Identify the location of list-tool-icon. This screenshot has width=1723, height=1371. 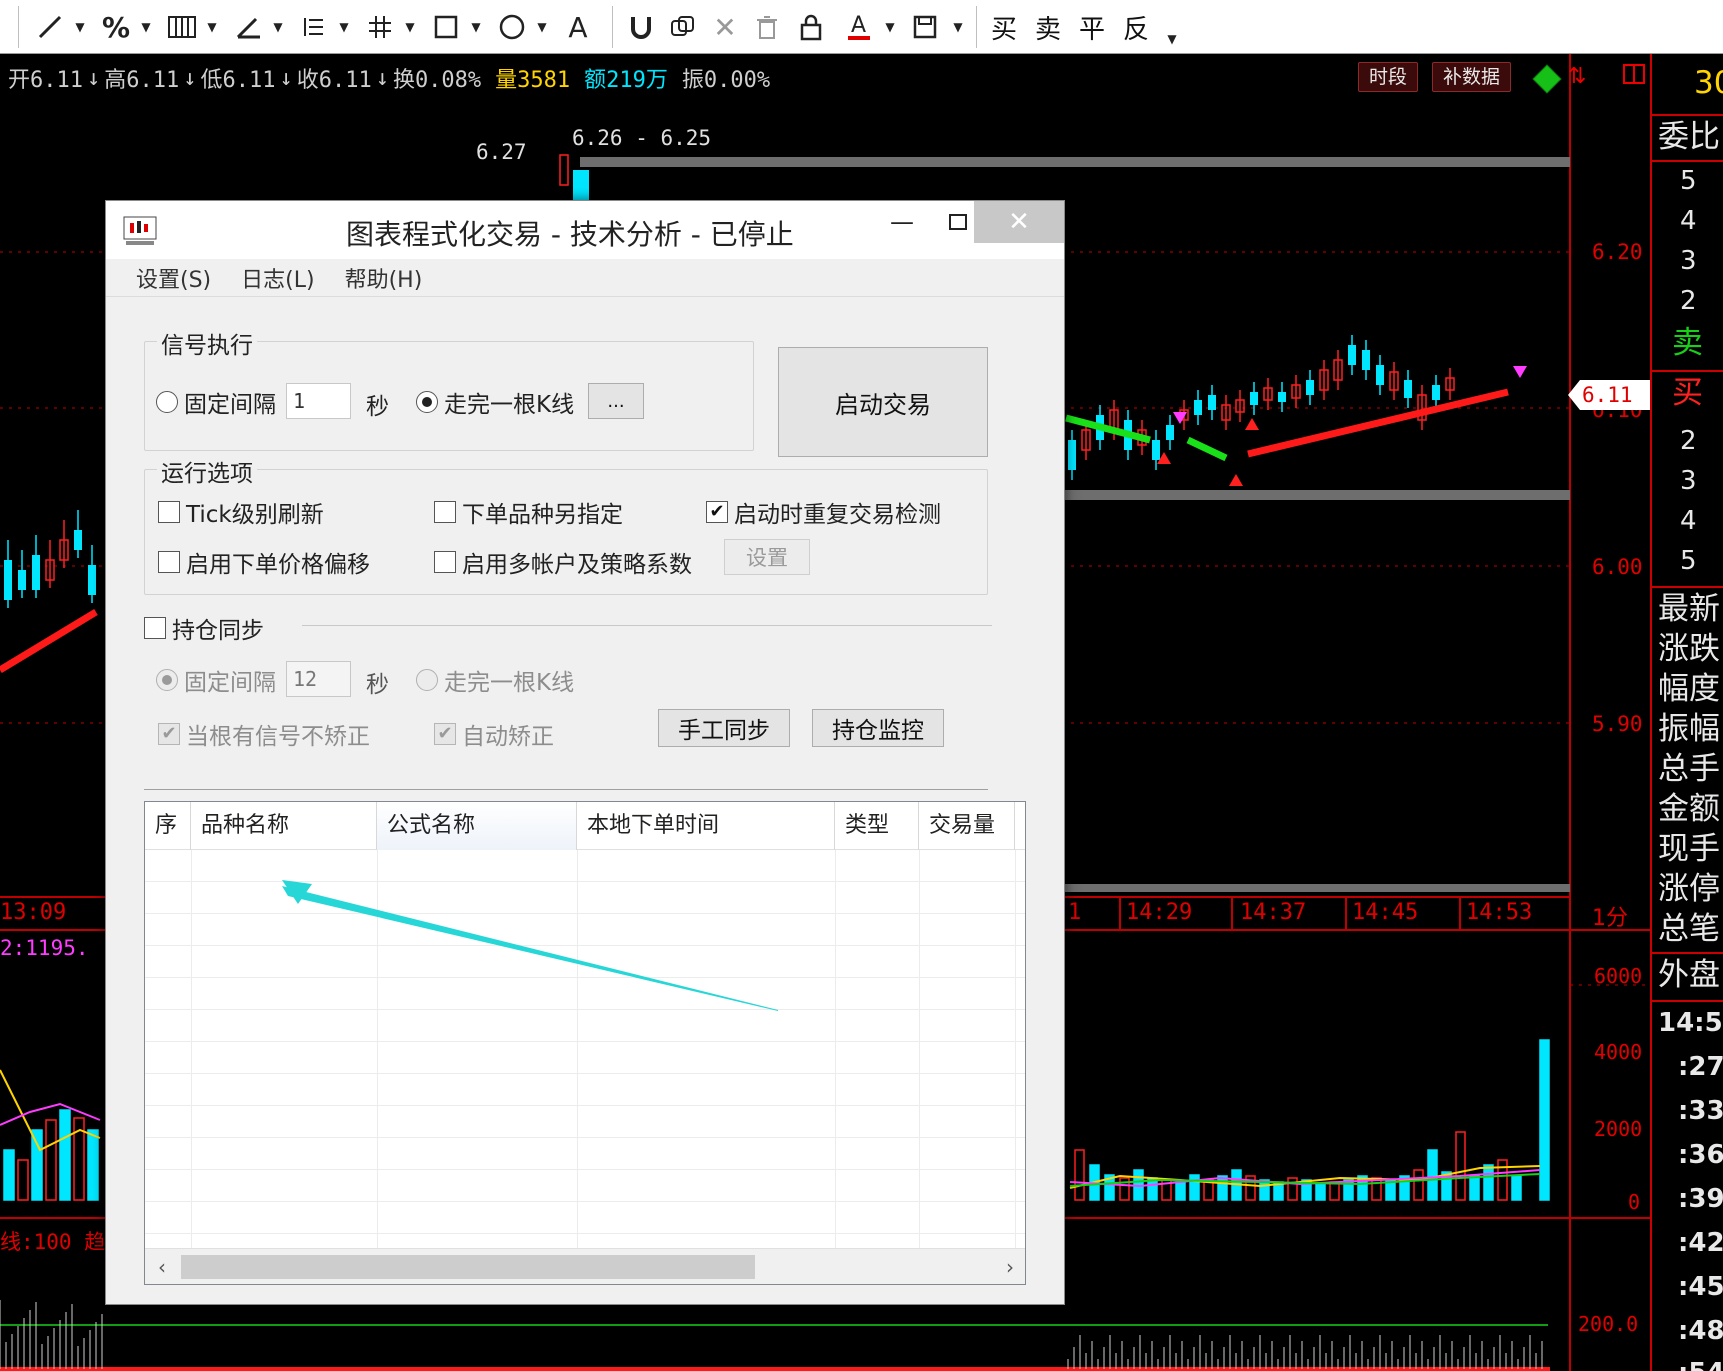
(314, 27).